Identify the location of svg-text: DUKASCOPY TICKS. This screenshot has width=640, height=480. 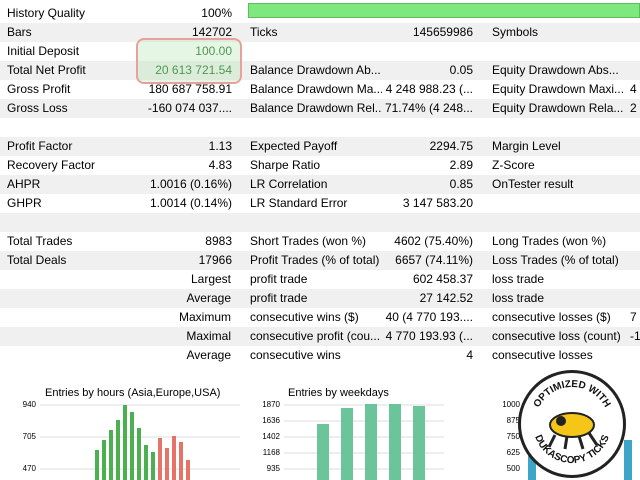
(572, 449).